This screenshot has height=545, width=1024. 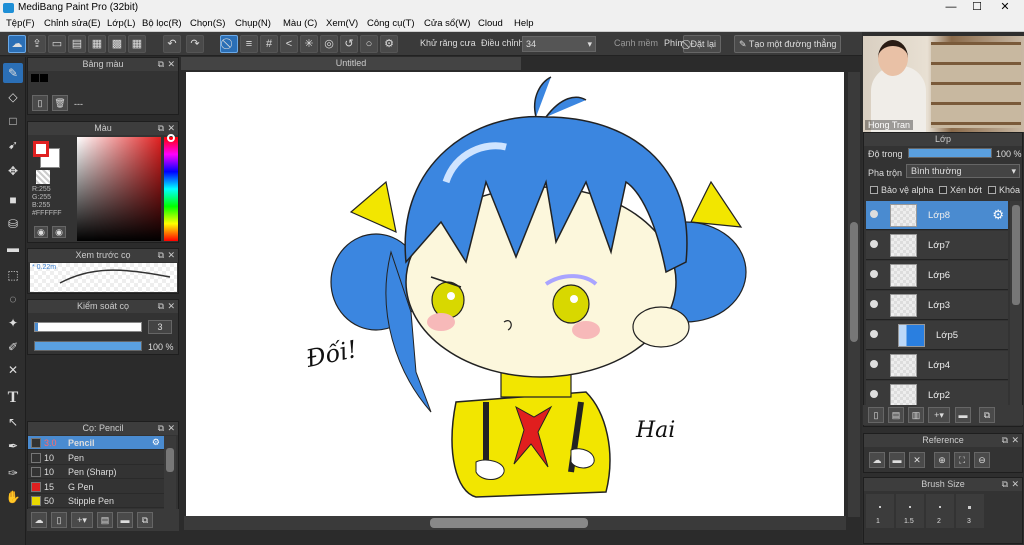 What do you see at coordinates (171, 138) in the screenshot?
I see `hue-handle` at bounding box center [171, 138].